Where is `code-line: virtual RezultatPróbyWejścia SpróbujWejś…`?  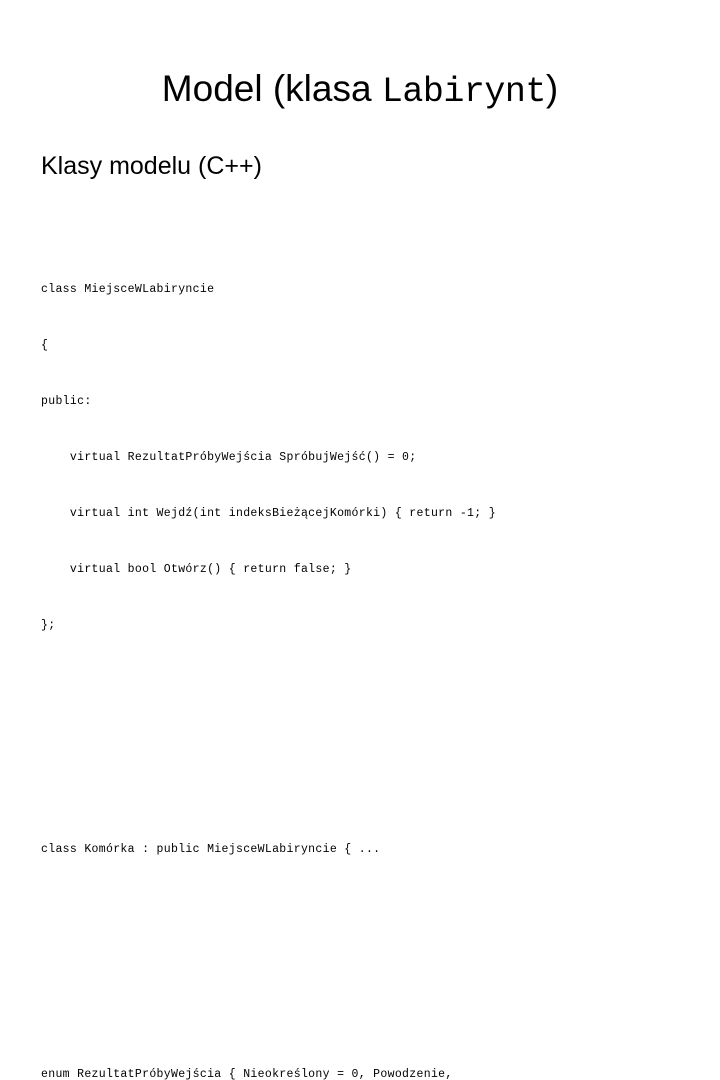
code-line: virtual RezultatPróbyWejścia SpróbujWejś… is located at coordinates (229, 457).